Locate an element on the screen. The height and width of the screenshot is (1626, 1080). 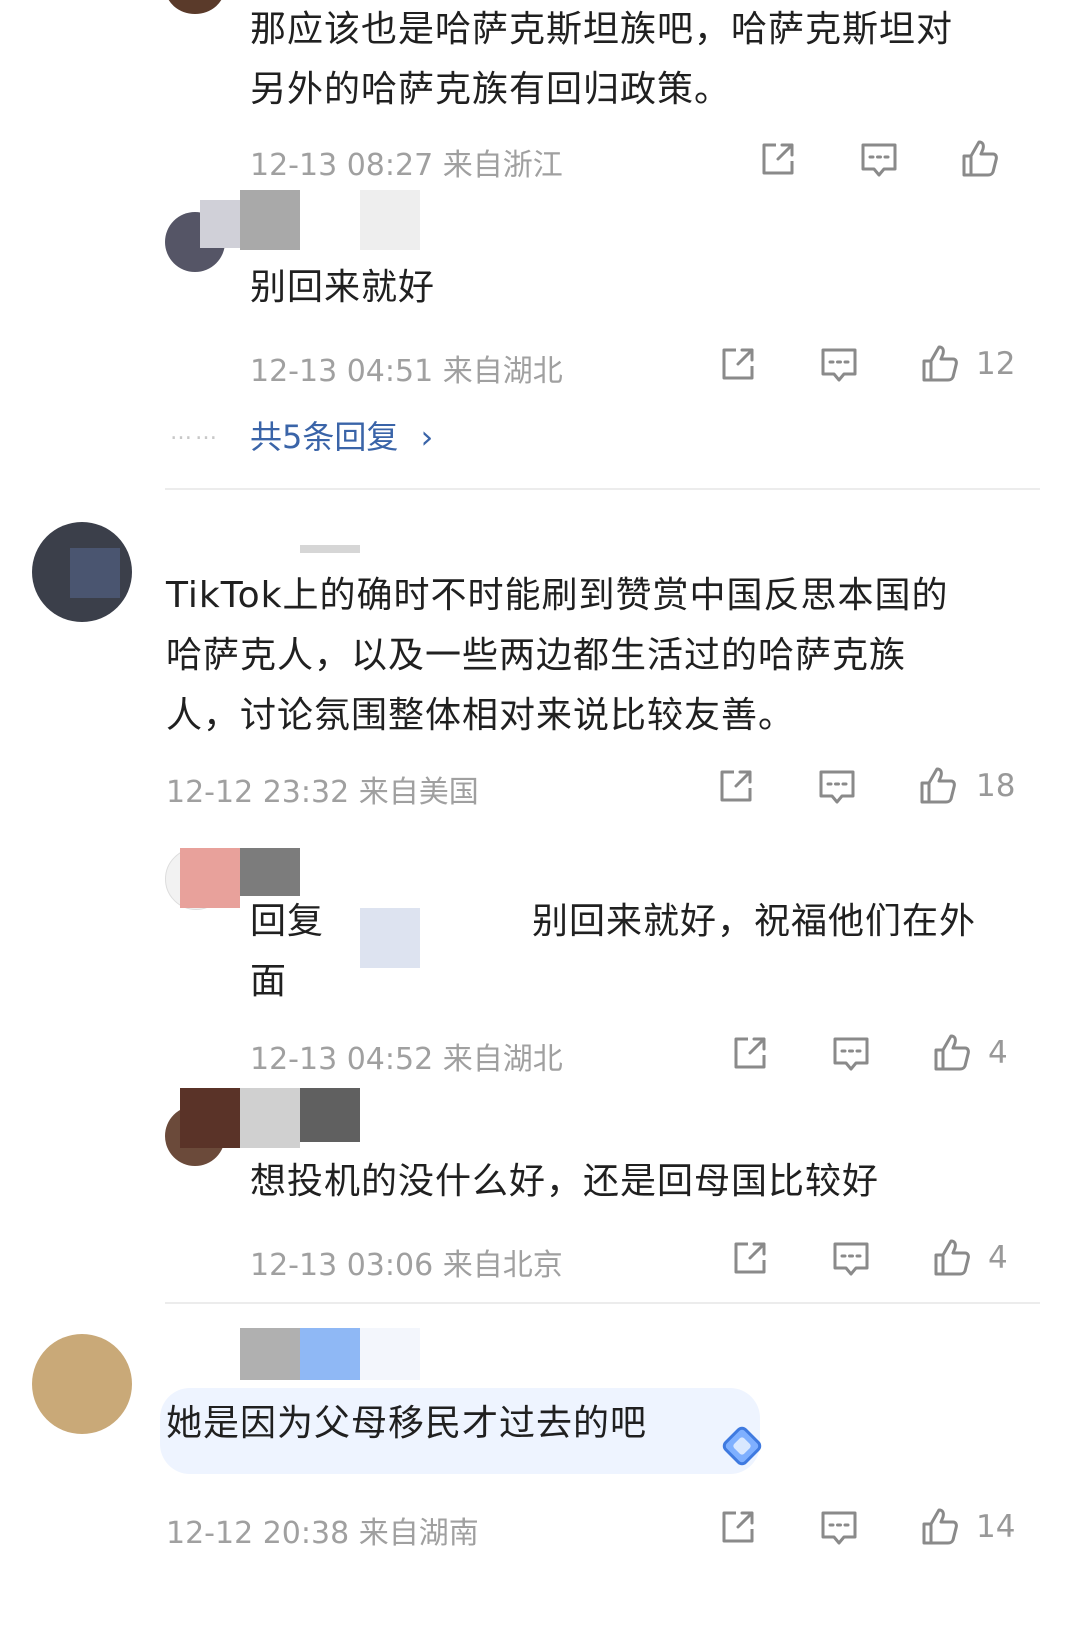
comment-text: 别回来就好 is located at coordinates (343, 287).